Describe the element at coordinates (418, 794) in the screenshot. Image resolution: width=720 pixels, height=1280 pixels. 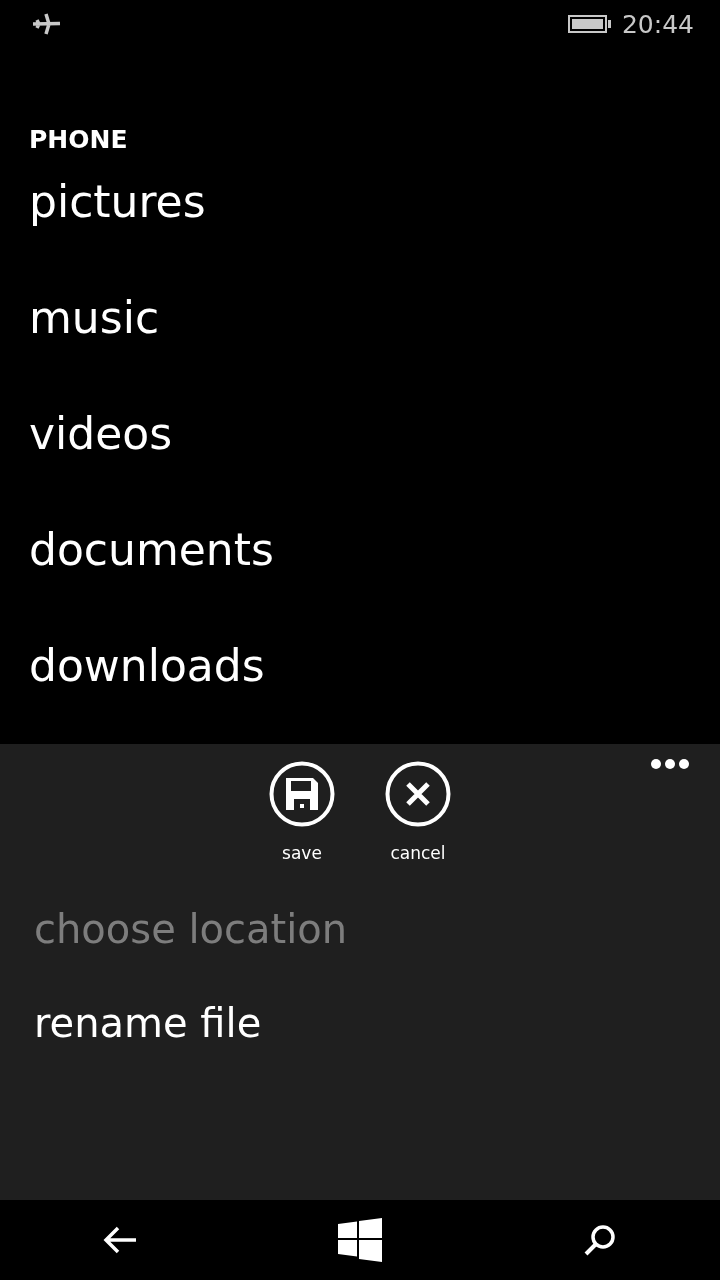
I see `close-icon` at that location.